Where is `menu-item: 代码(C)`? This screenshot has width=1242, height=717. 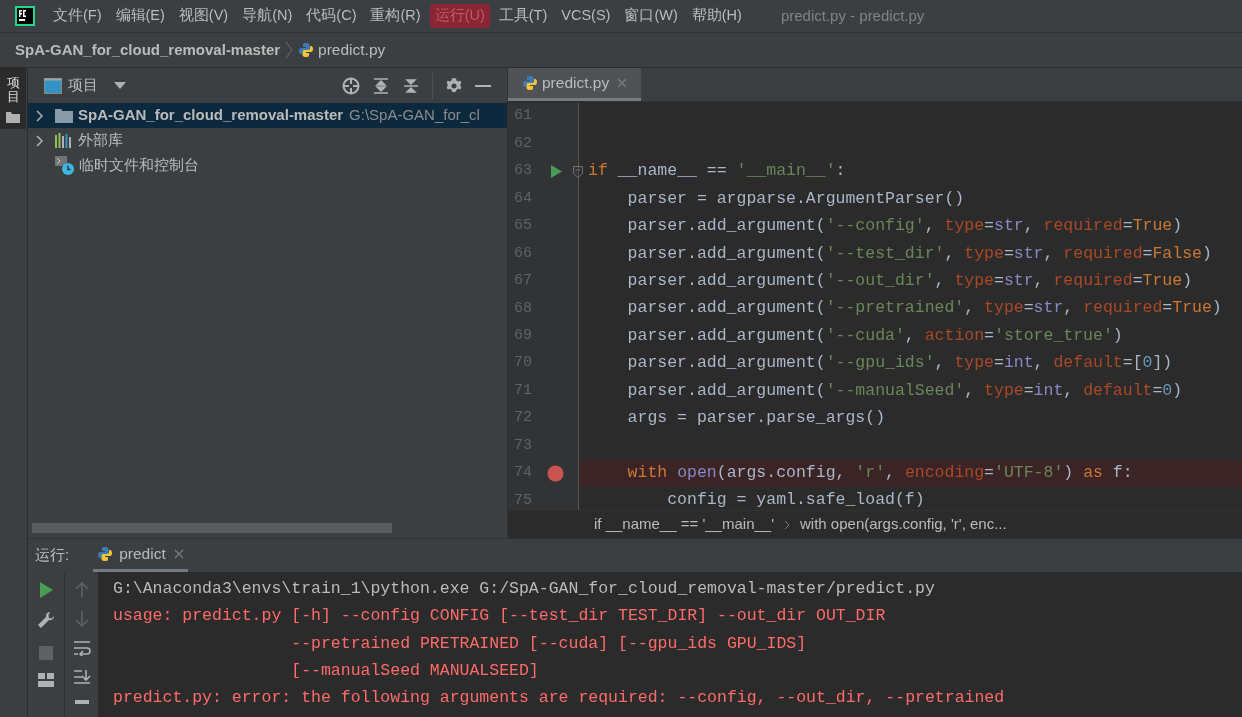
menu-item: 代码(C) is located at coordinates (331, 16).